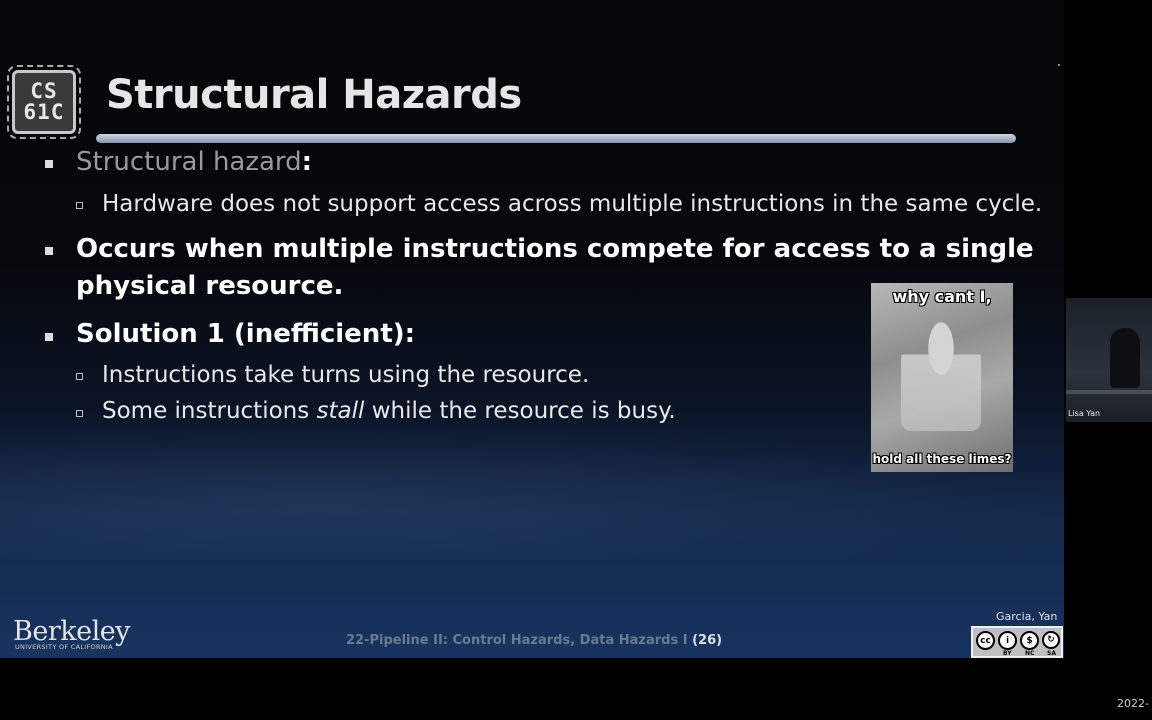  Describe the element at coordinates (1084, 413) in the screenshot. I see `presenter-name: Lisa Yan` at that location.